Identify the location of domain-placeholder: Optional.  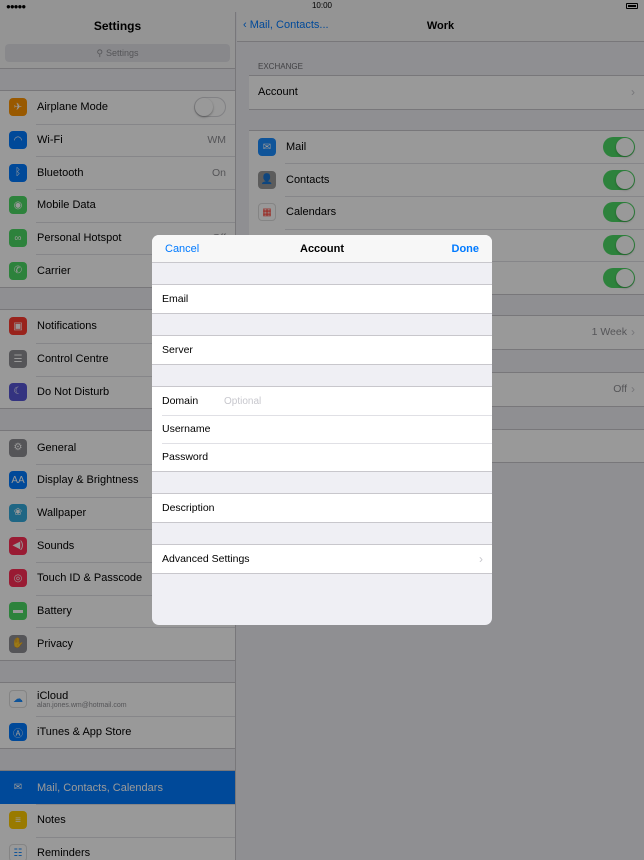
(243, 401).